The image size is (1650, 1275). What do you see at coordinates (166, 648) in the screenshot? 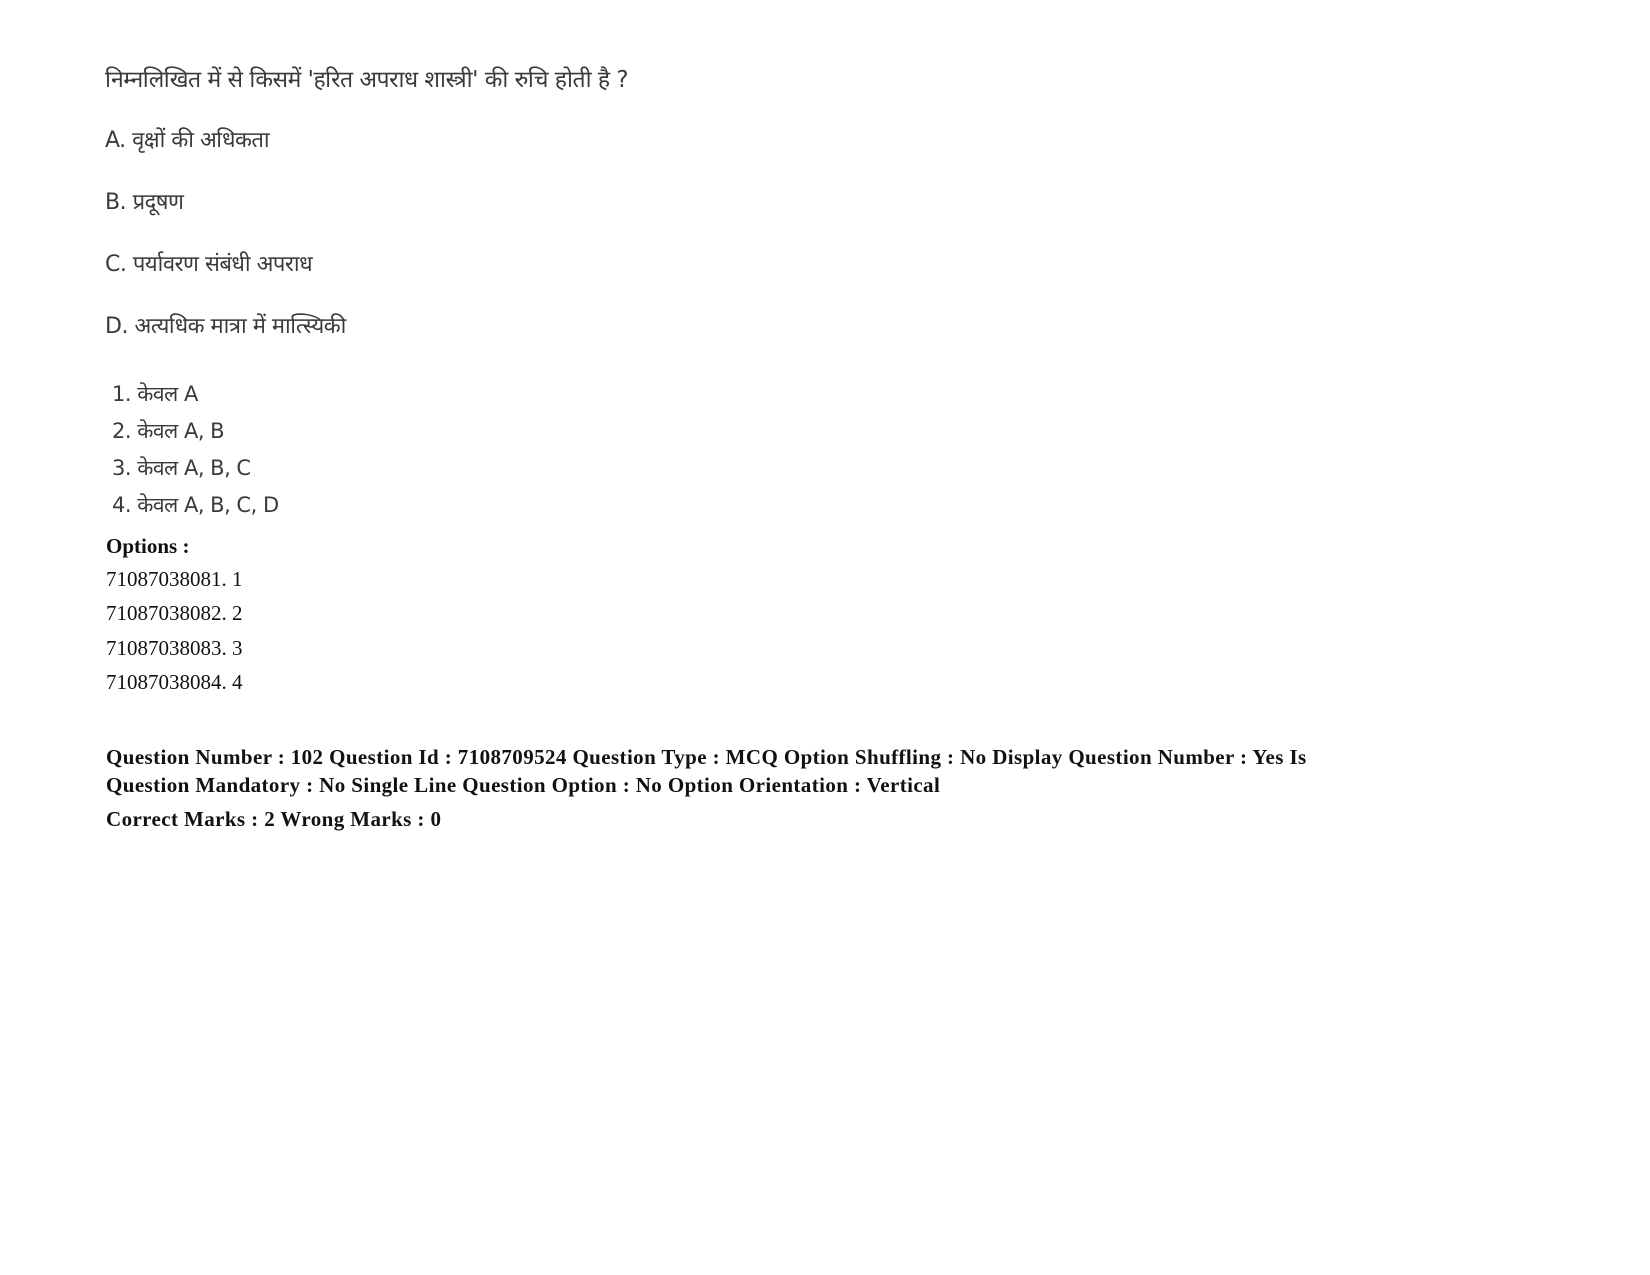
I see `option-id: 71087038083.` at bounding box center [166, 648].